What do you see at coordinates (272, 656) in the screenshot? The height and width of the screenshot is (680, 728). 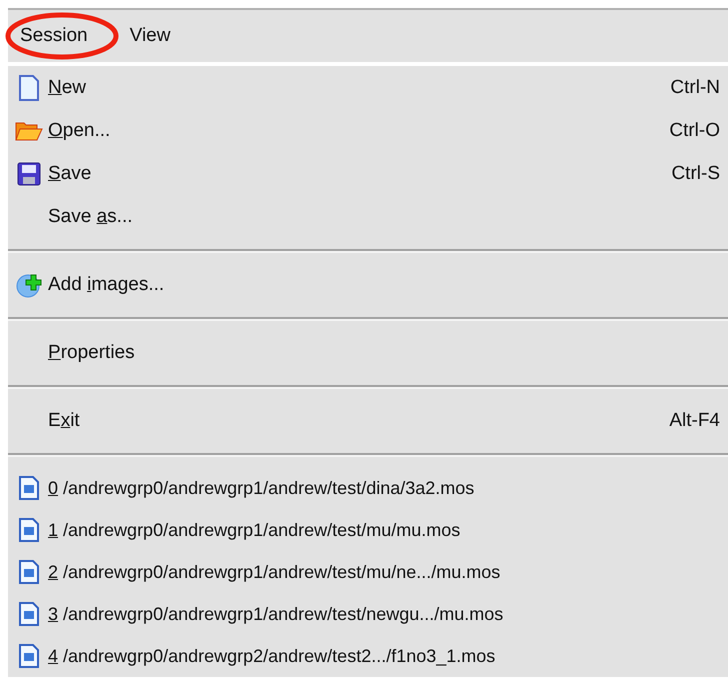 I see `item-label: 4 /andrewgrp0/andrewgrp2/andrew/test2.../f1no3_1.mos` at bounding box center [272, 656].